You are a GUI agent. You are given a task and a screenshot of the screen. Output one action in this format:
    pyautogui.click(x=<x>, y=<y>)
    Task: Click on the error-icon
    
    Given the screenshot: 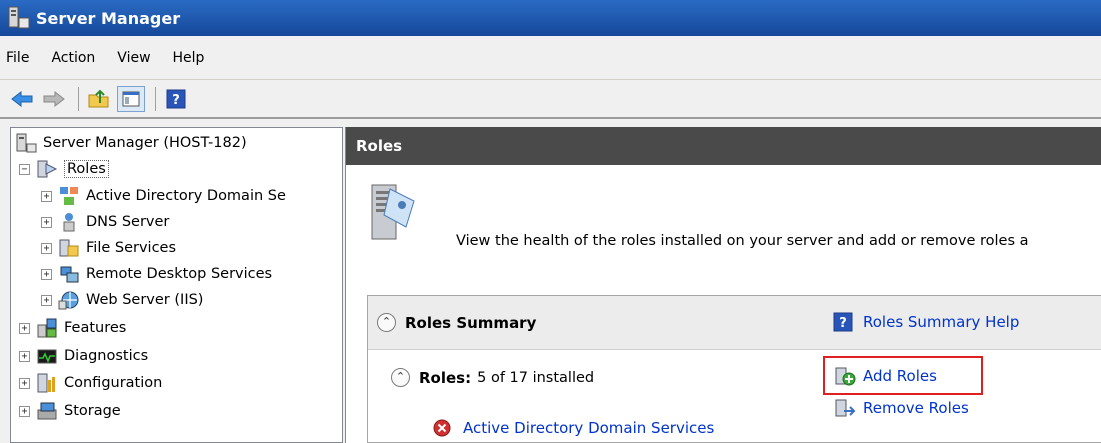 What is the action you would take?
    pyautogui.click(x=442, y=428)
    